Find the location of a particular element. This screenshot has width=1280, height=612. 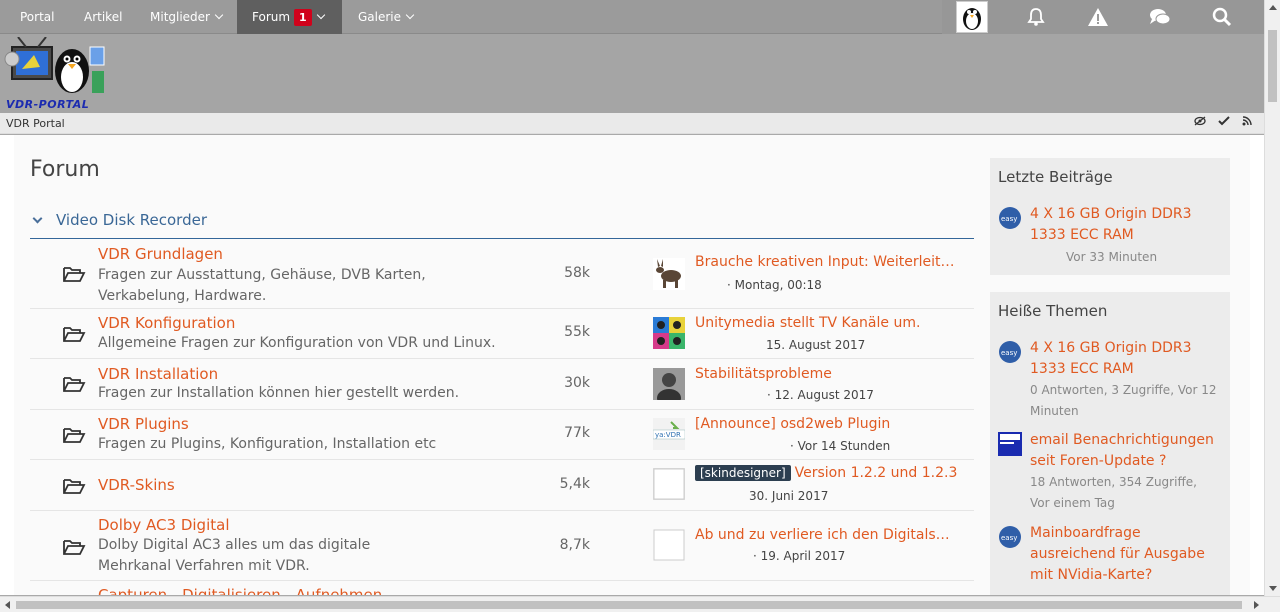

sidebar-post-title: 4 X 16 GB Origin DDR3 1333 ECC RAM is located at coordinates (1125, 225).